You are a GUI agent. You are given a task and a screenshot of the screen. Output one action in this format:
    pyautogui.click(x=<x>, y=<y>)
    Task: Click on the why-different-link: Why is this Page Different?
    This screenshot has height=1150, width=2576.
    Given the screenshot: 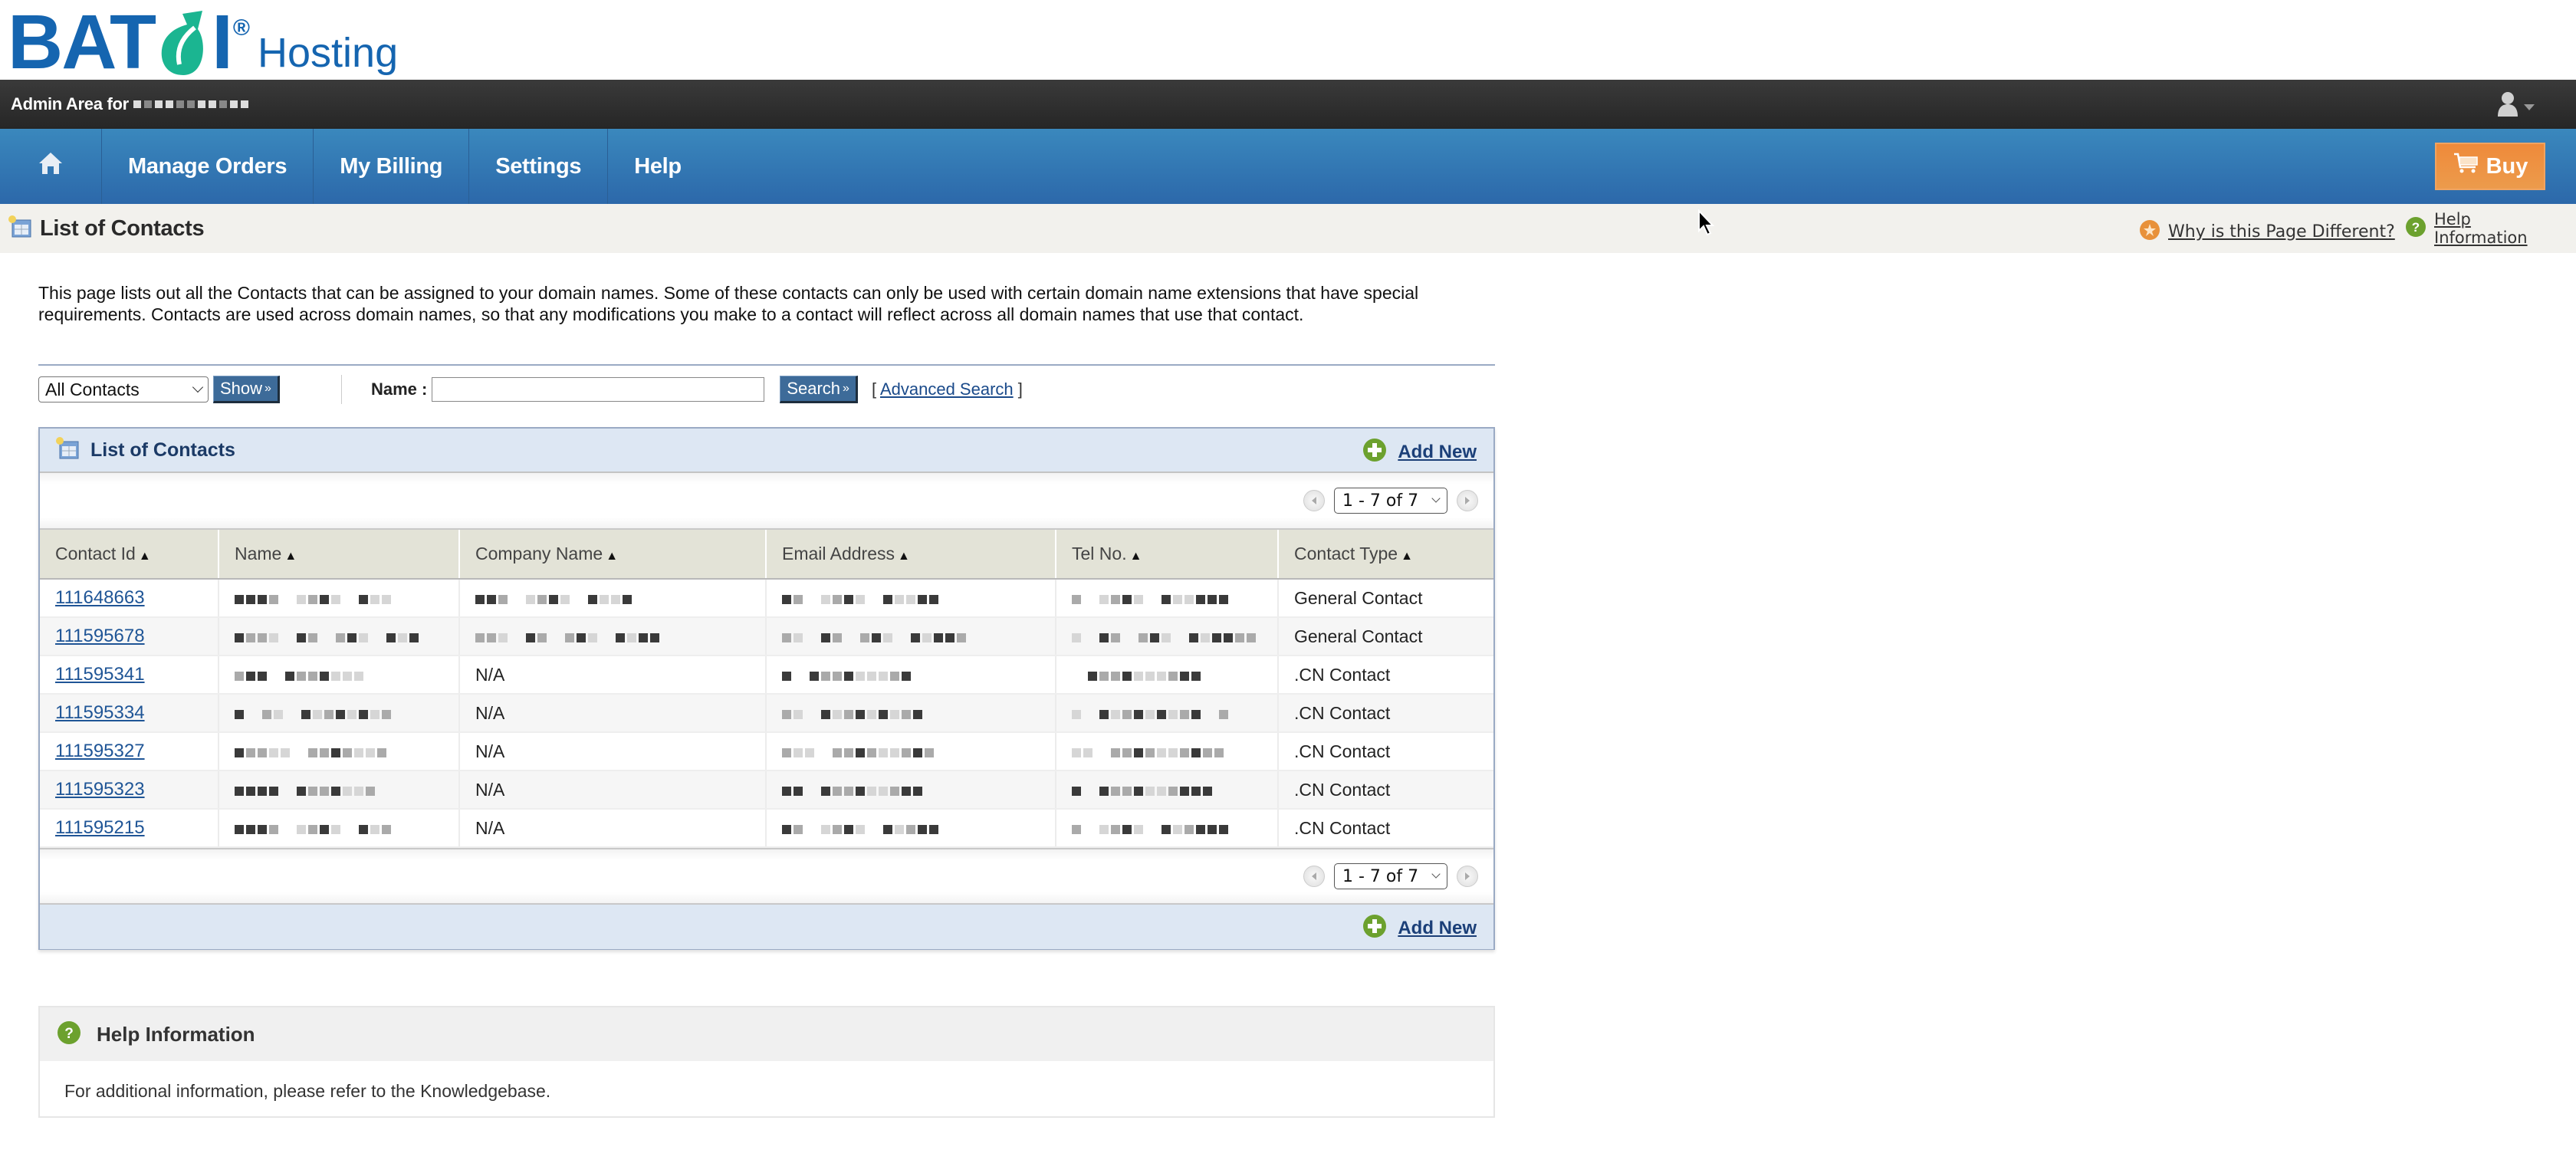 What is the action you would take?
    pyautogui.click(x=2267, y=232)
    